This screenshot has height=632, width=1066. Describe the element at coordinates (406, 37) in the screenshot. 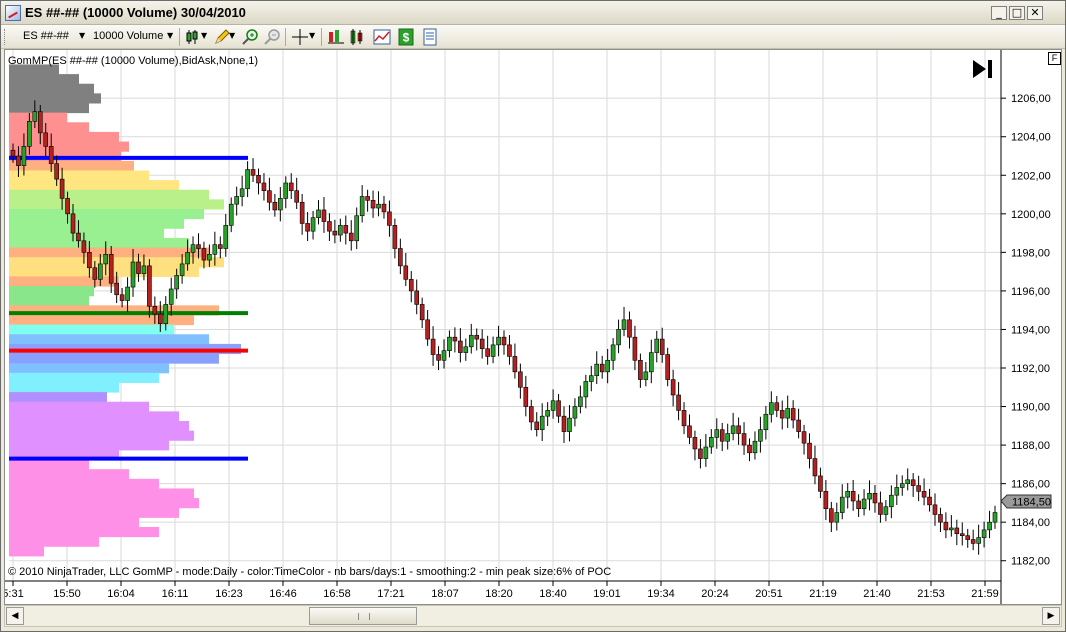

I see `dollar-icon: $` at that location.